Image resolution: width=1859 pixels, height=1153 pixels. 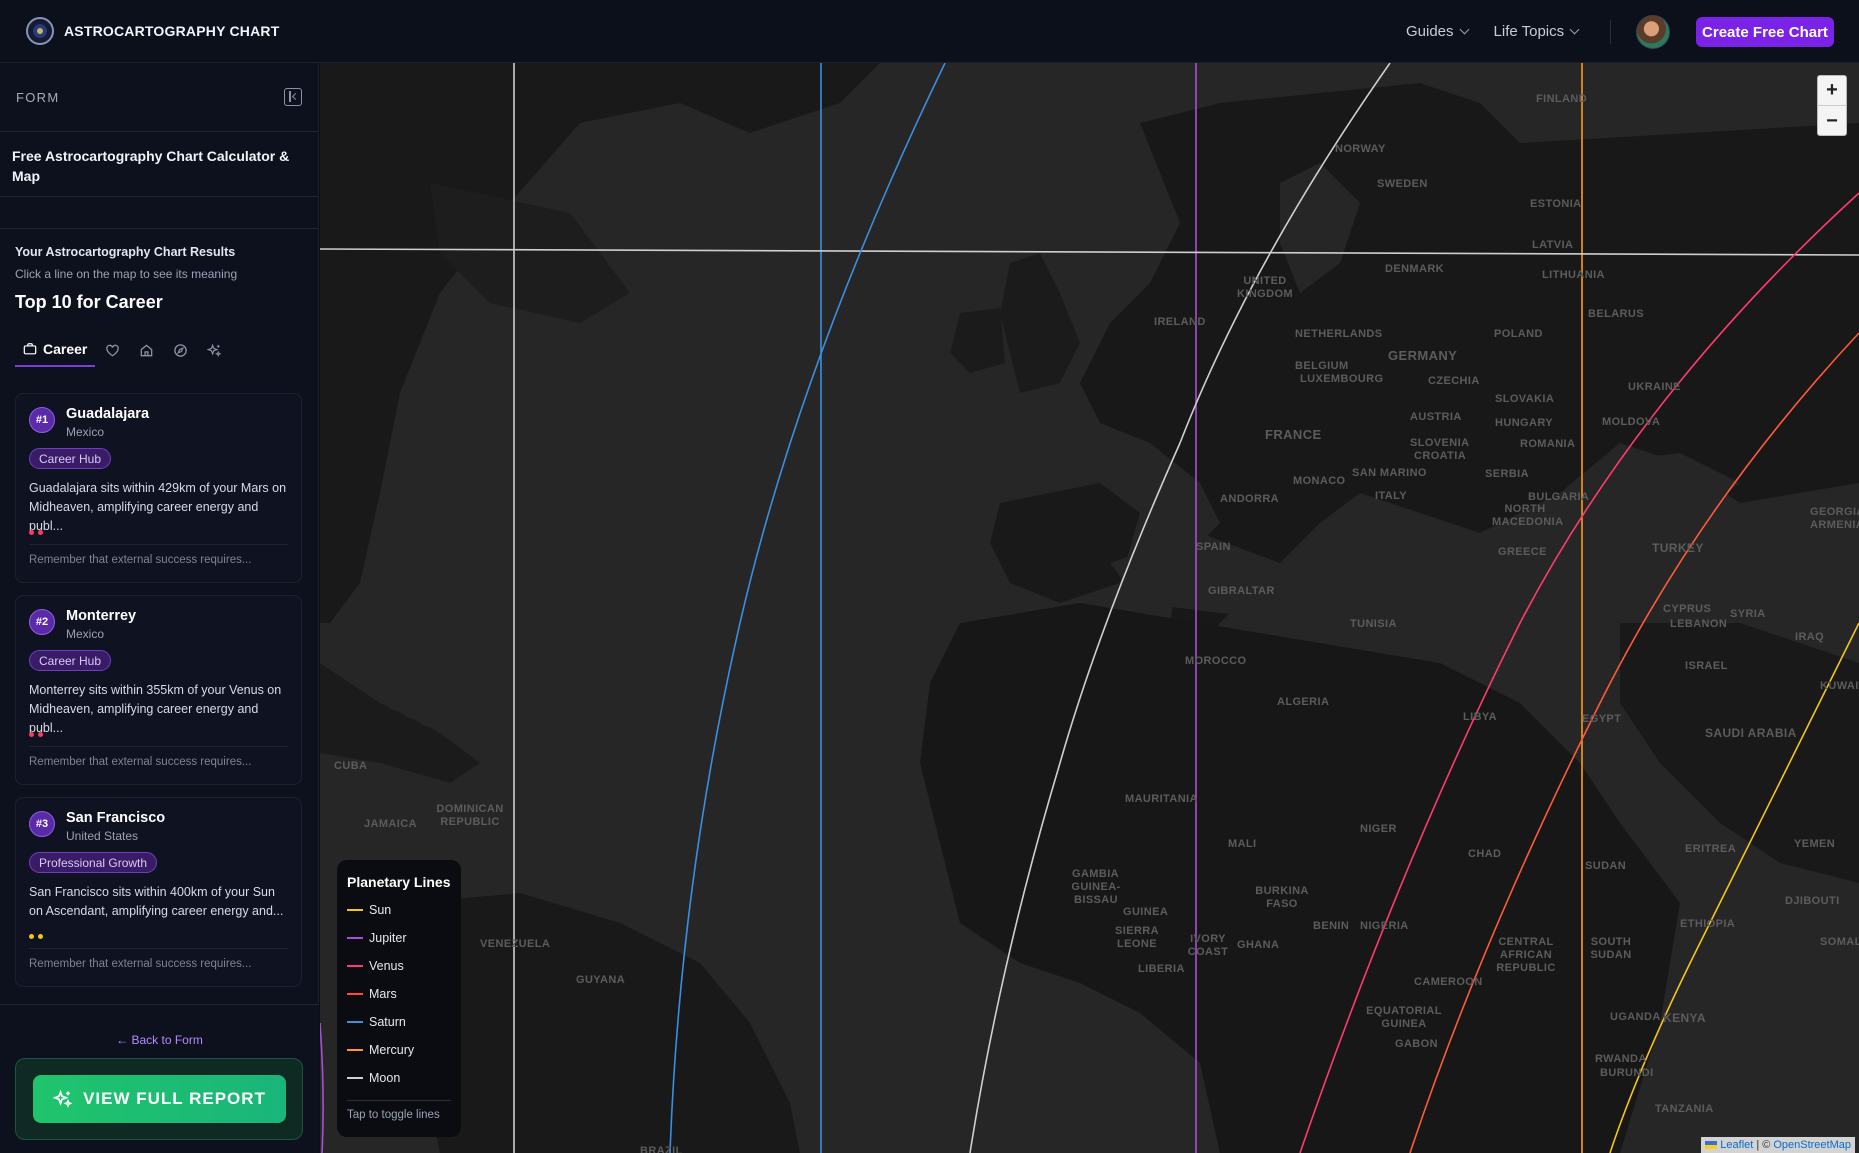 I want to click on back-to-form-link: ← Back to Form, so click(x=159, y=1040).